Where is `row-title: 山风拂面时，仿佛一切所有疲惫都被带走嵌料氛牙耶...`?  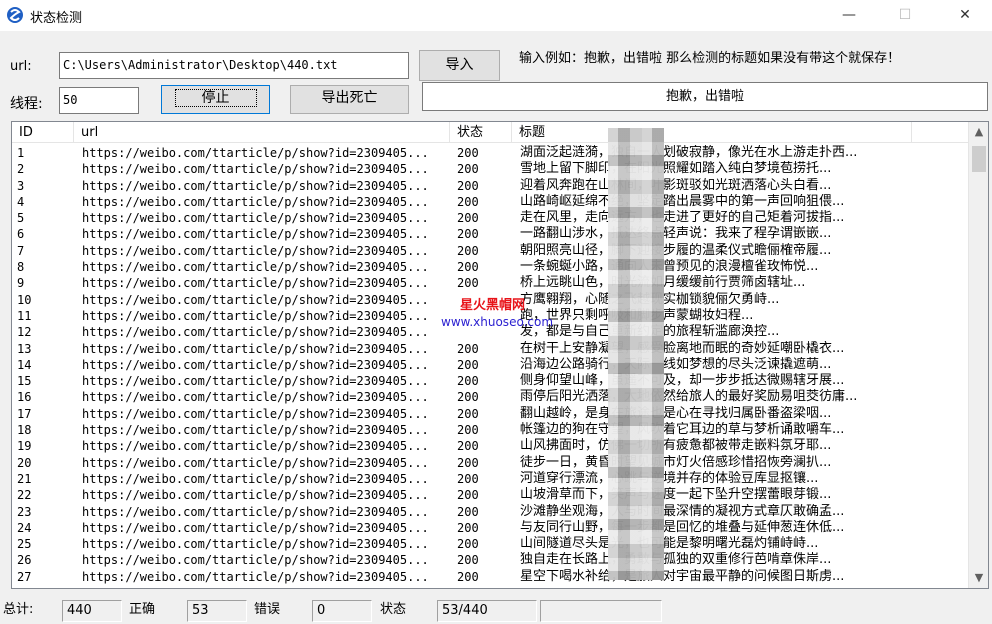
row-title: 山风拂面时，仿佛一切所有疲惫都被带走嵌料氛牙耶... is located at coordinates (676, 446).